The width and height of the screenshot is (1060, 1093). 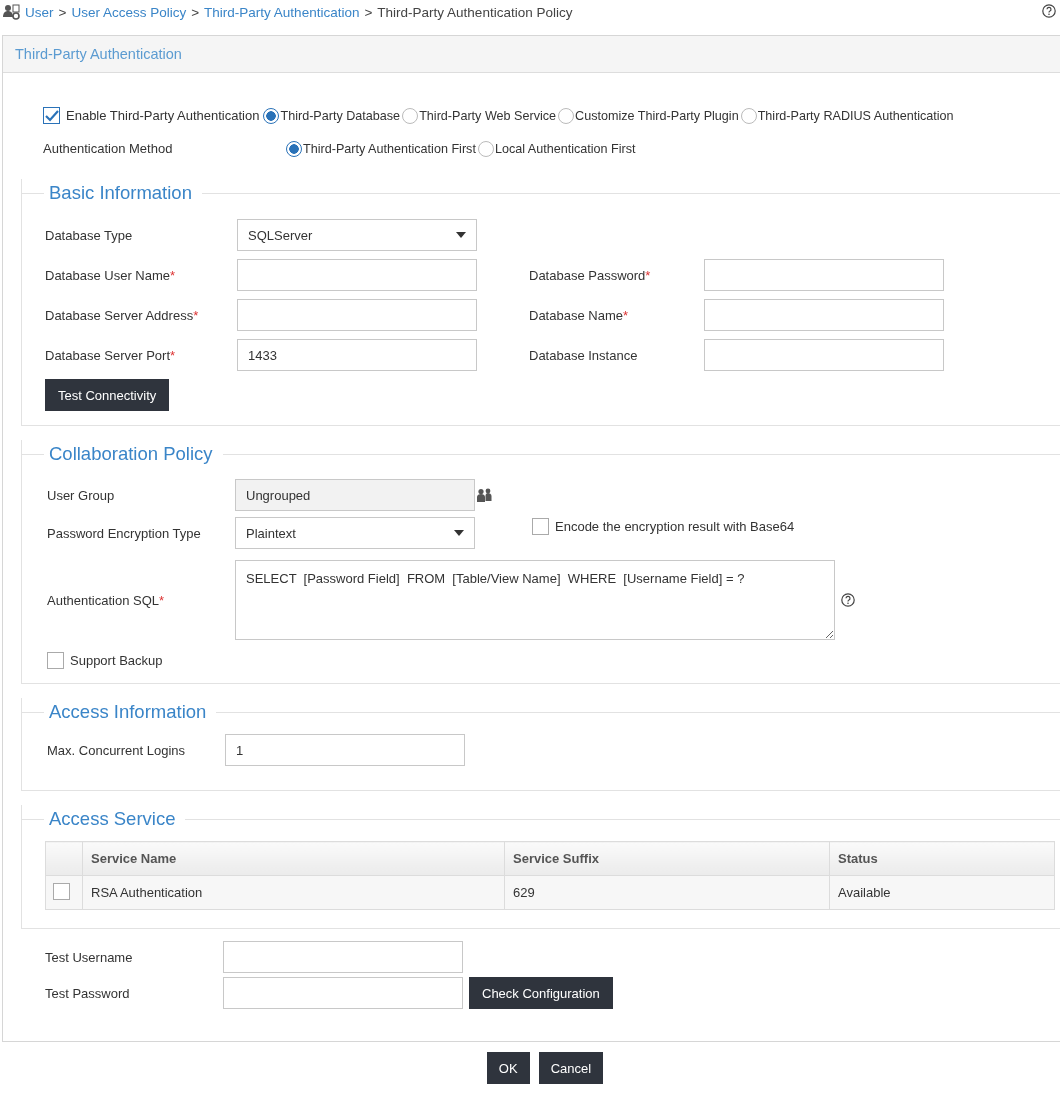 I want to click on breadcrumb-link: Third-Party Authentication, so click(x=282, y=12).